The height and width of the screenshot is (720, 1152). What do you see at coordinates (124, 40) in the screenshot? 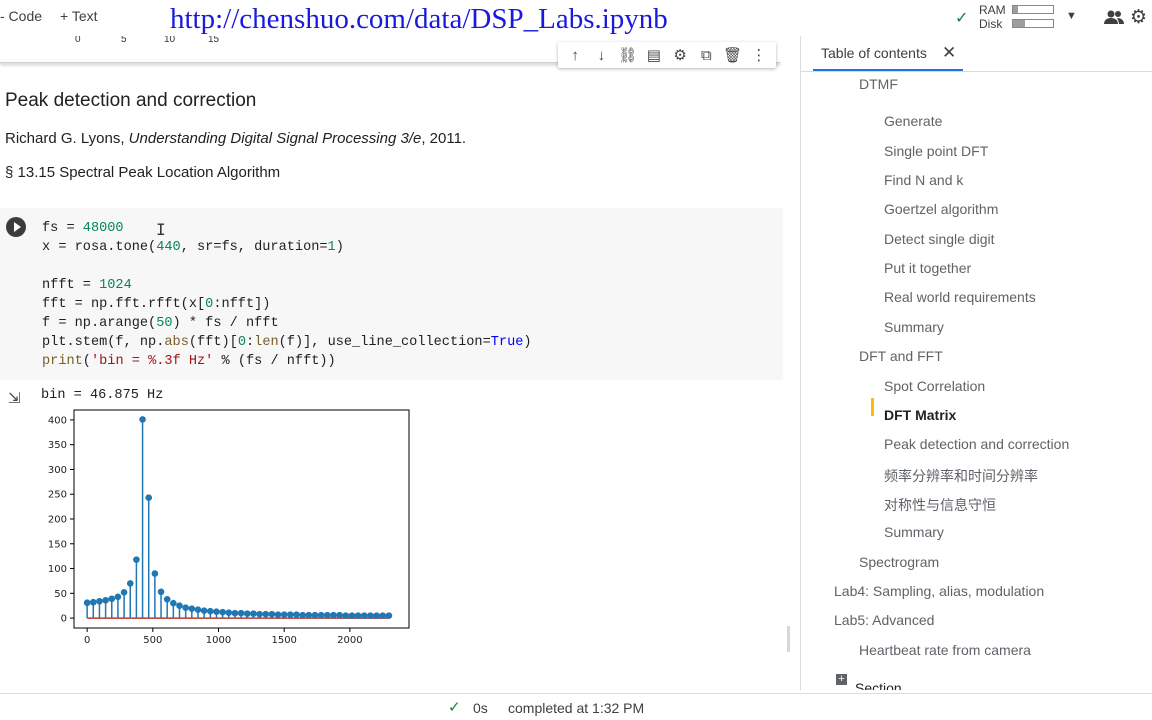
I see `tick-label: 5` at bounding box center [124, 40].